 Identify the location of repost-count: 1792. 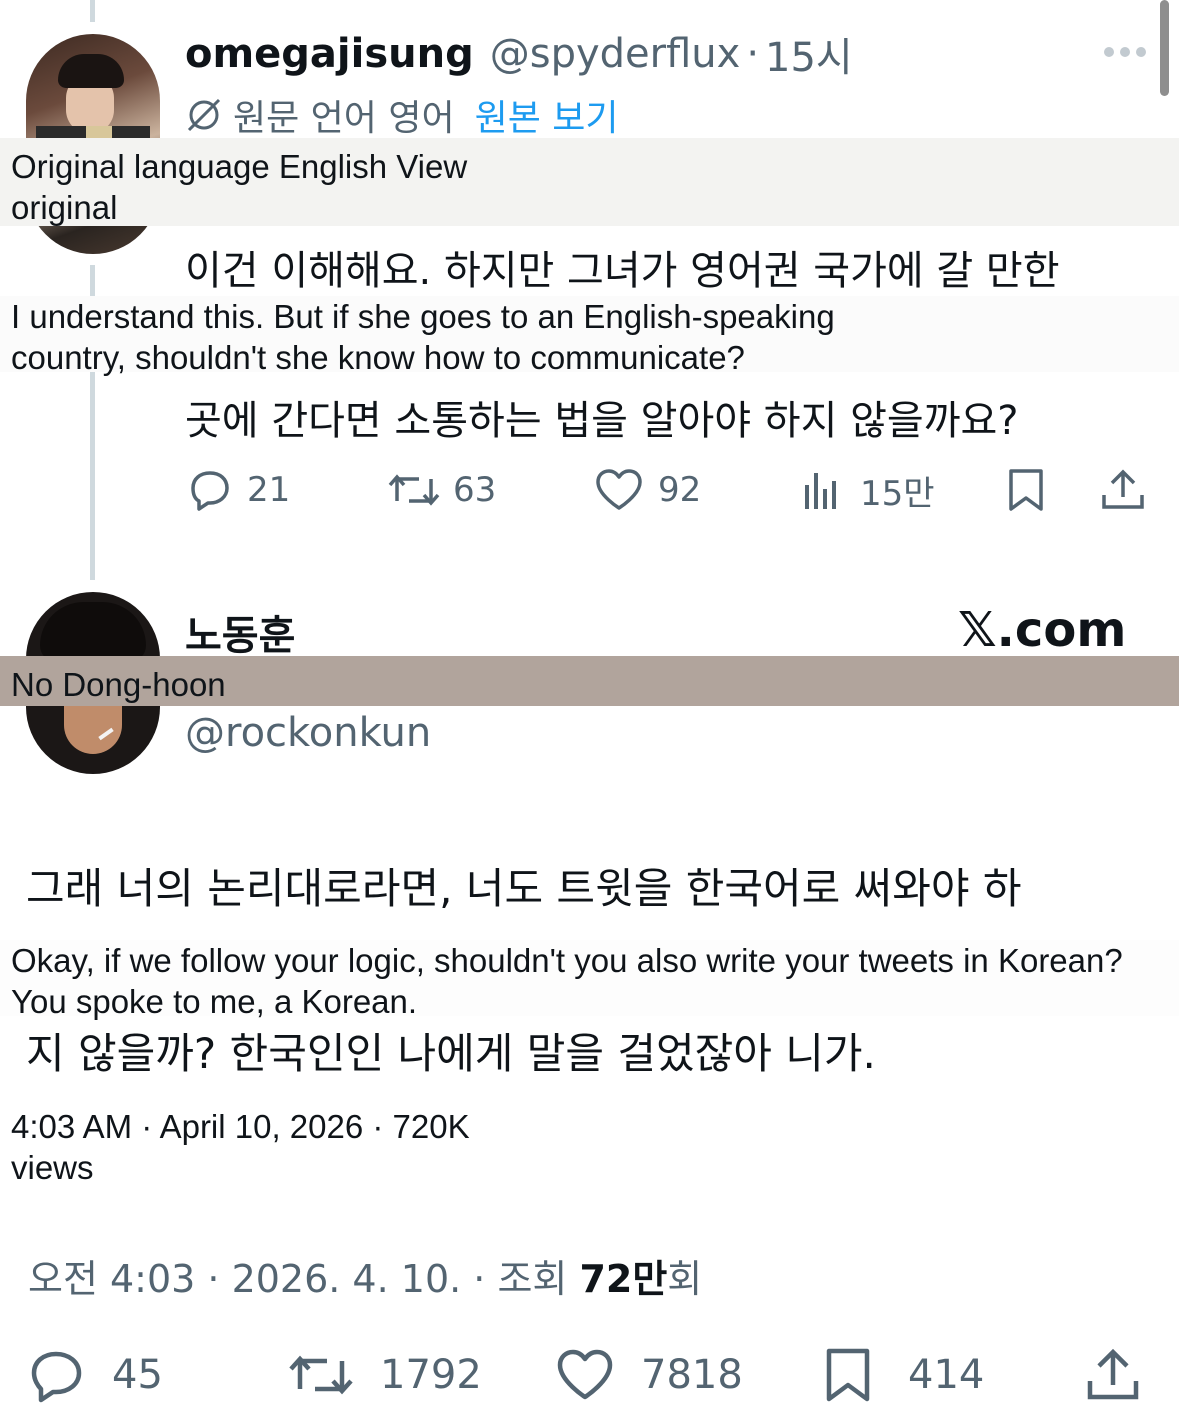
(431, 1375).